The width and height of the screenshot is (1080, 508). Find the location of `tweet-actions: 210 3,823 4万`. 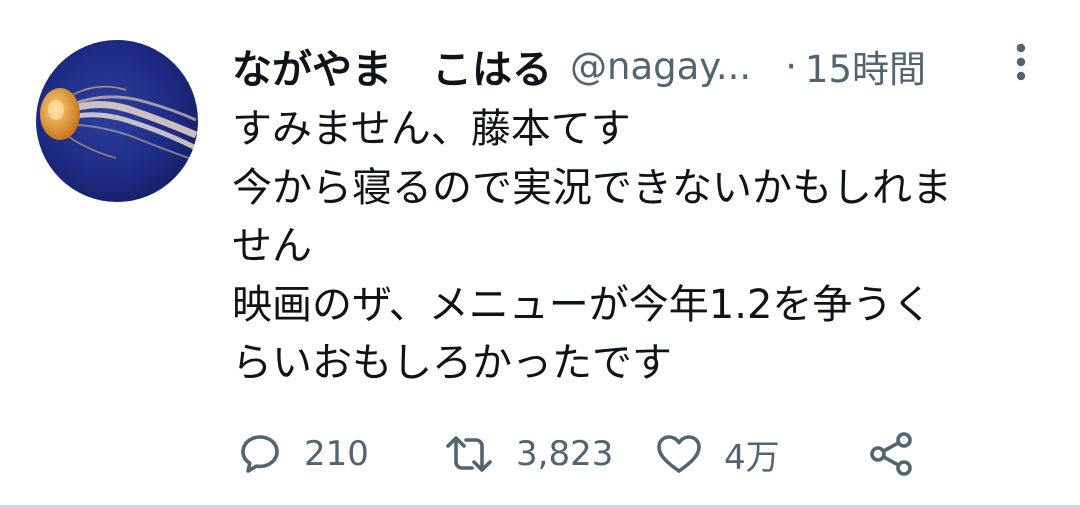

tweet-actions: 210 3,823 4万 is located at coordinates (642, 454).